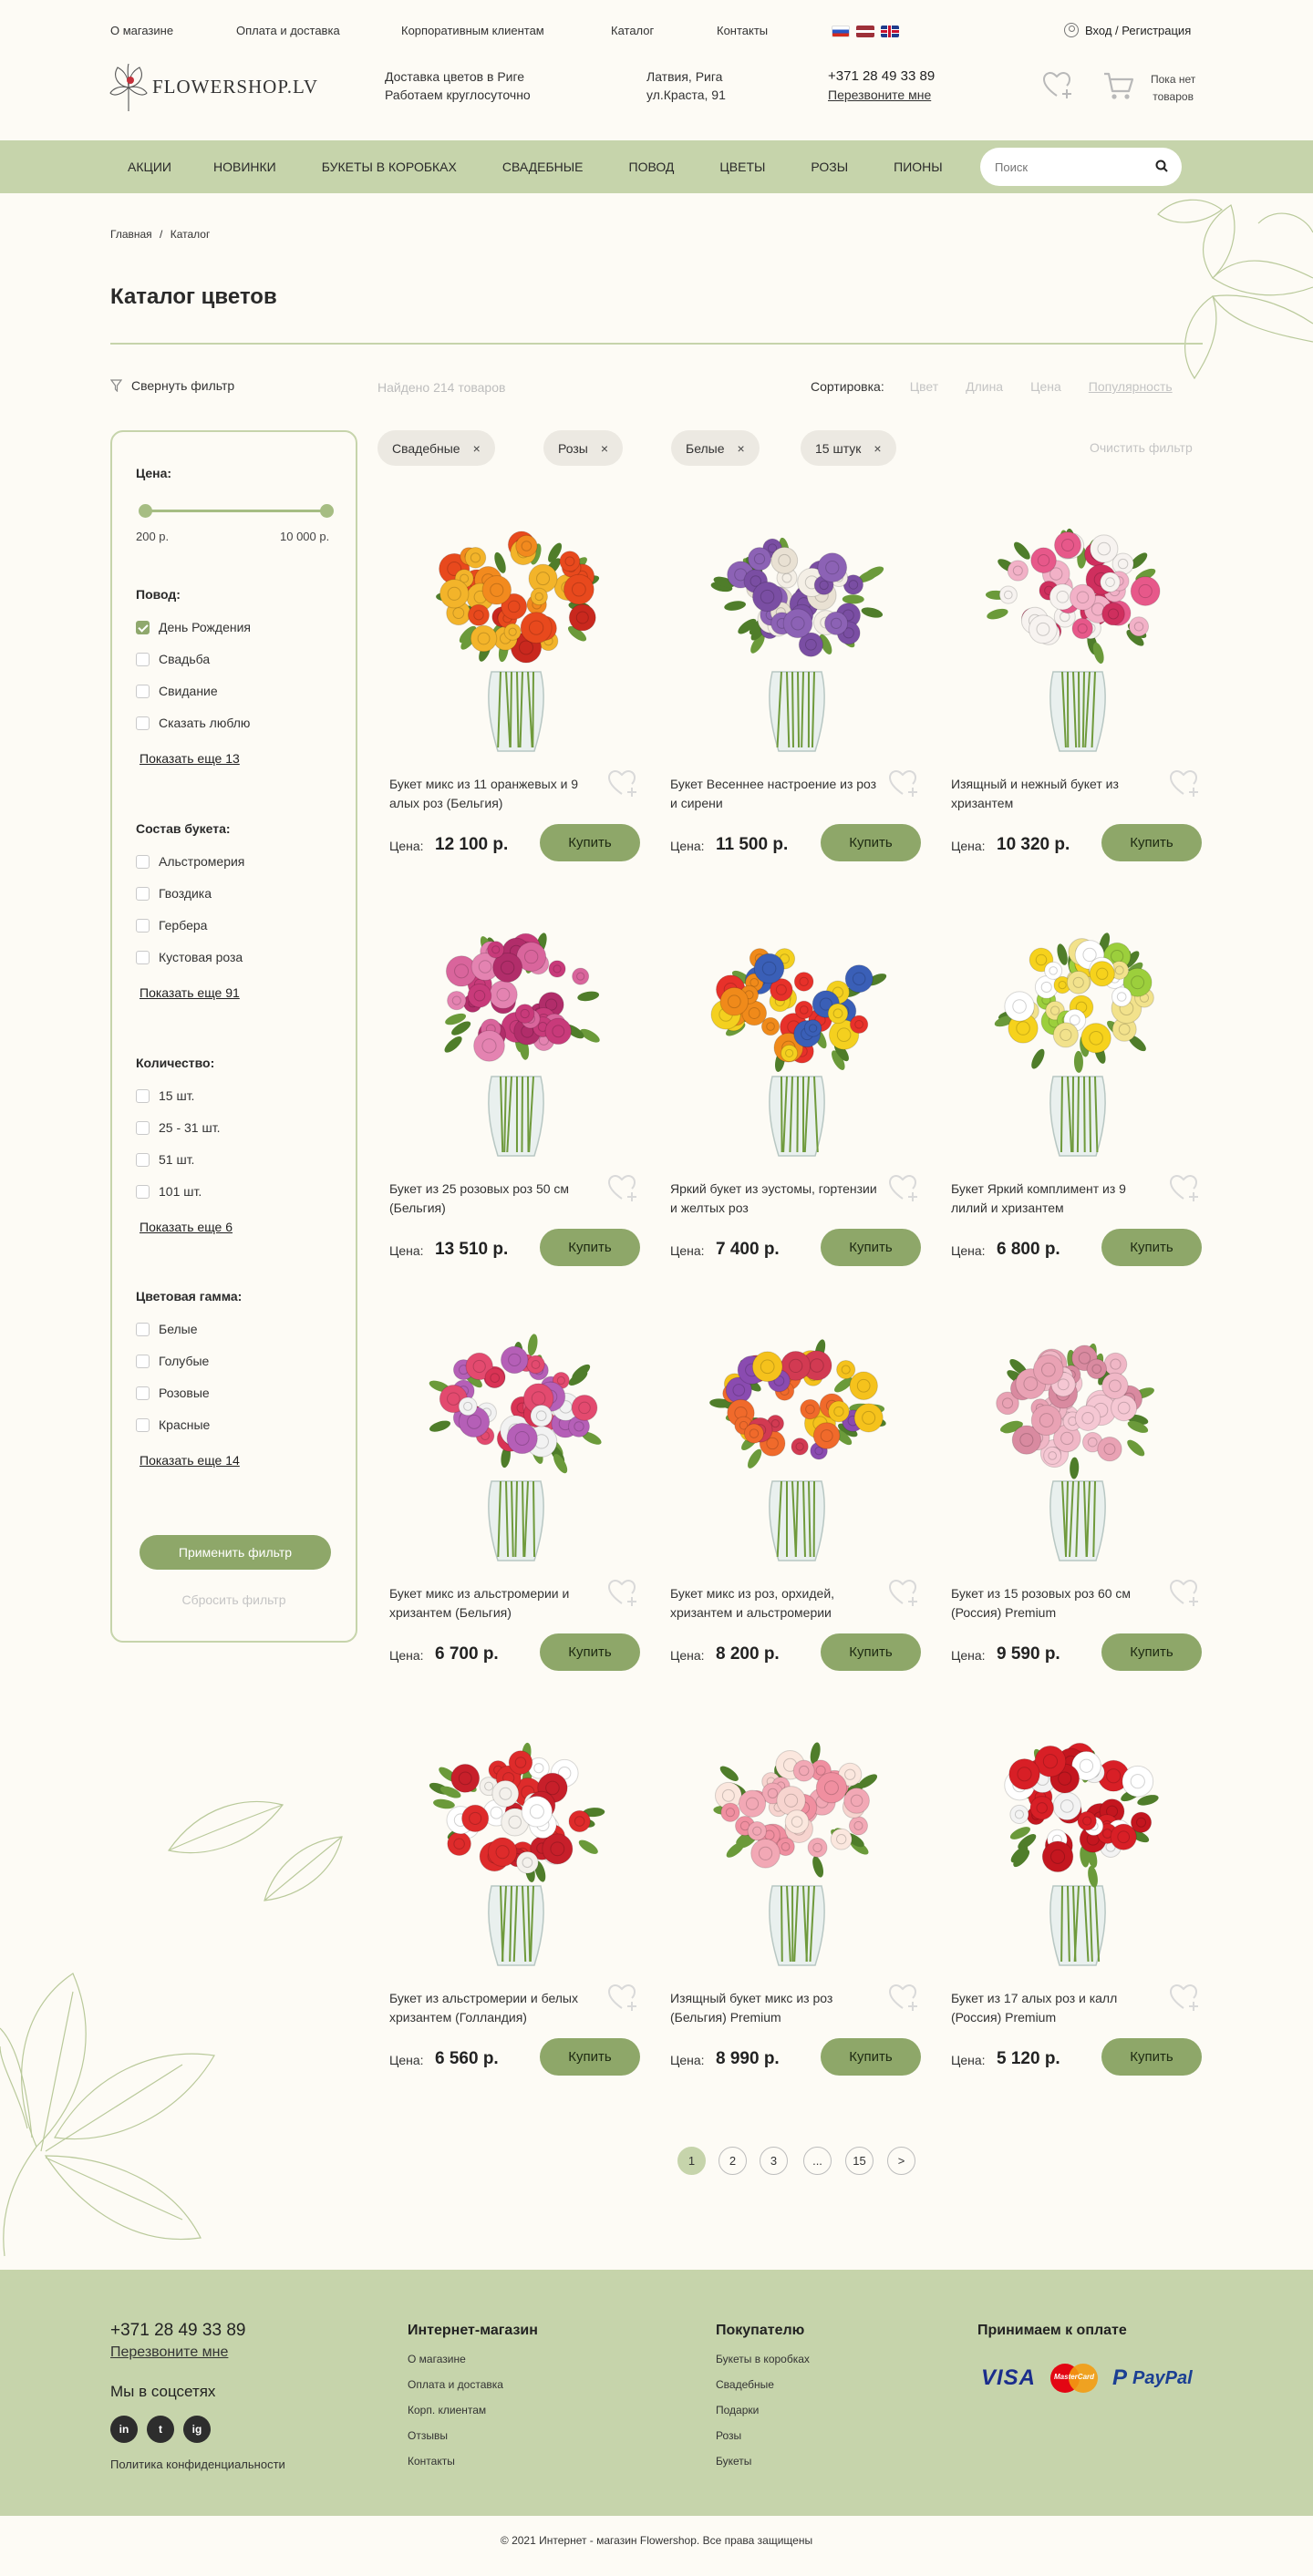  What do you see at coordinates (733, 2161) in the screenshot?
I see `page-2-button: 2` at bounding box center [733, 2161].